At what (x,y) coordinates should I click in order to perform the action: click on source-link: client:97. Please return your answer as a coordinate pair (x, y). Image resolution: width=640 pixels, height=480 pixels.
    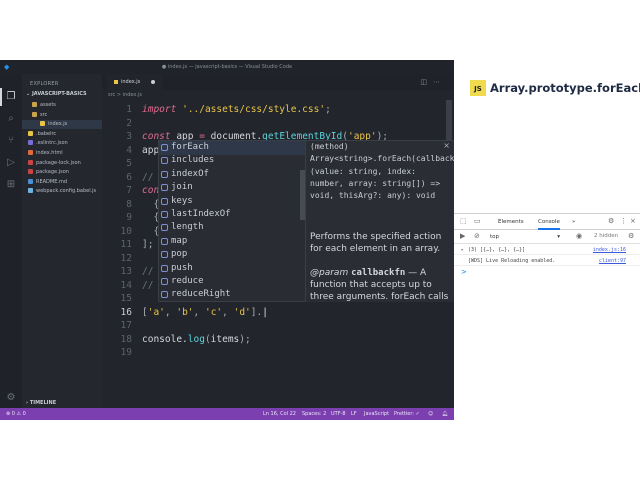
    Looking at the image, I should click on (612, 261).